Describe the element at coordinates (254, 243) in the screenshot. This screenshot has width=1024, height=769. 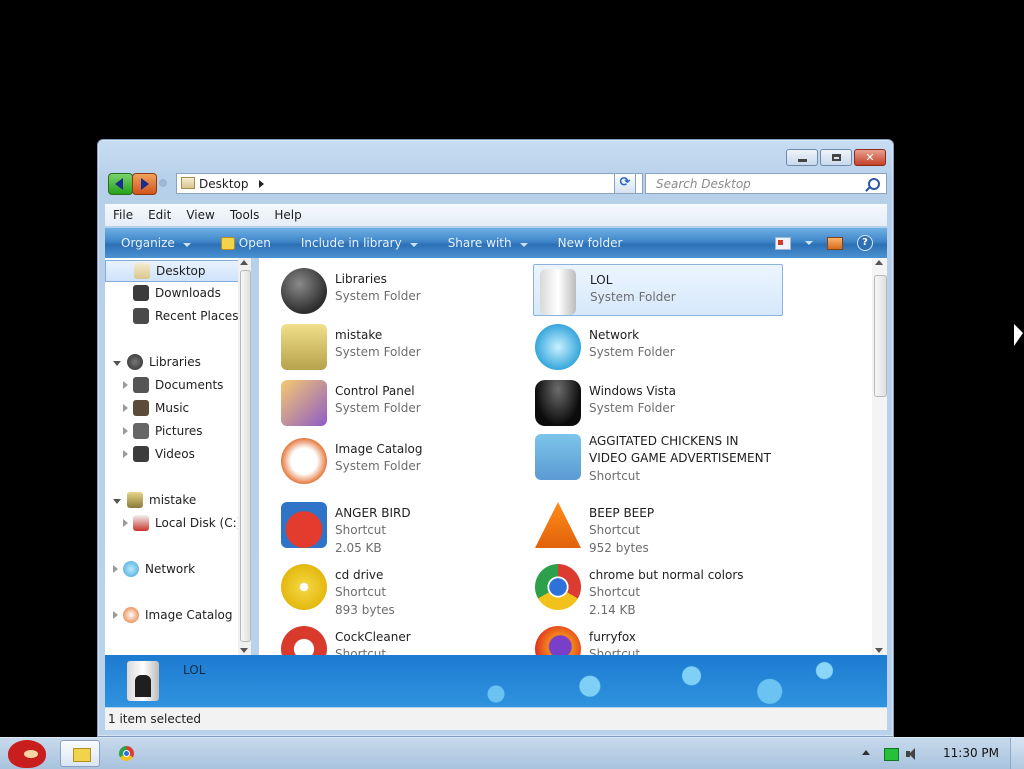
I see `open-label: Open` at that location.